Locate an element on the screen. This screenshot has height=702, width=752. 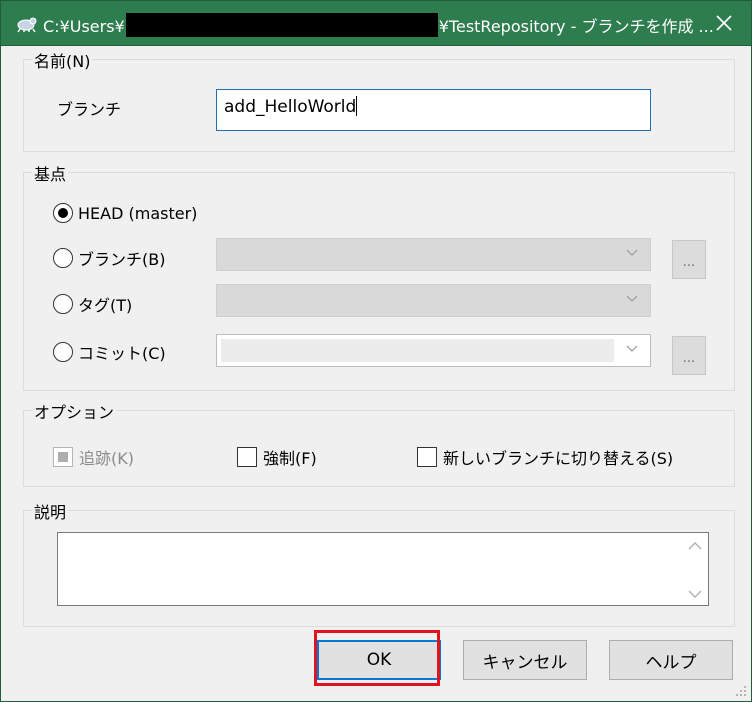
help-button: ヘルプ is located at coordinates (671, 660).